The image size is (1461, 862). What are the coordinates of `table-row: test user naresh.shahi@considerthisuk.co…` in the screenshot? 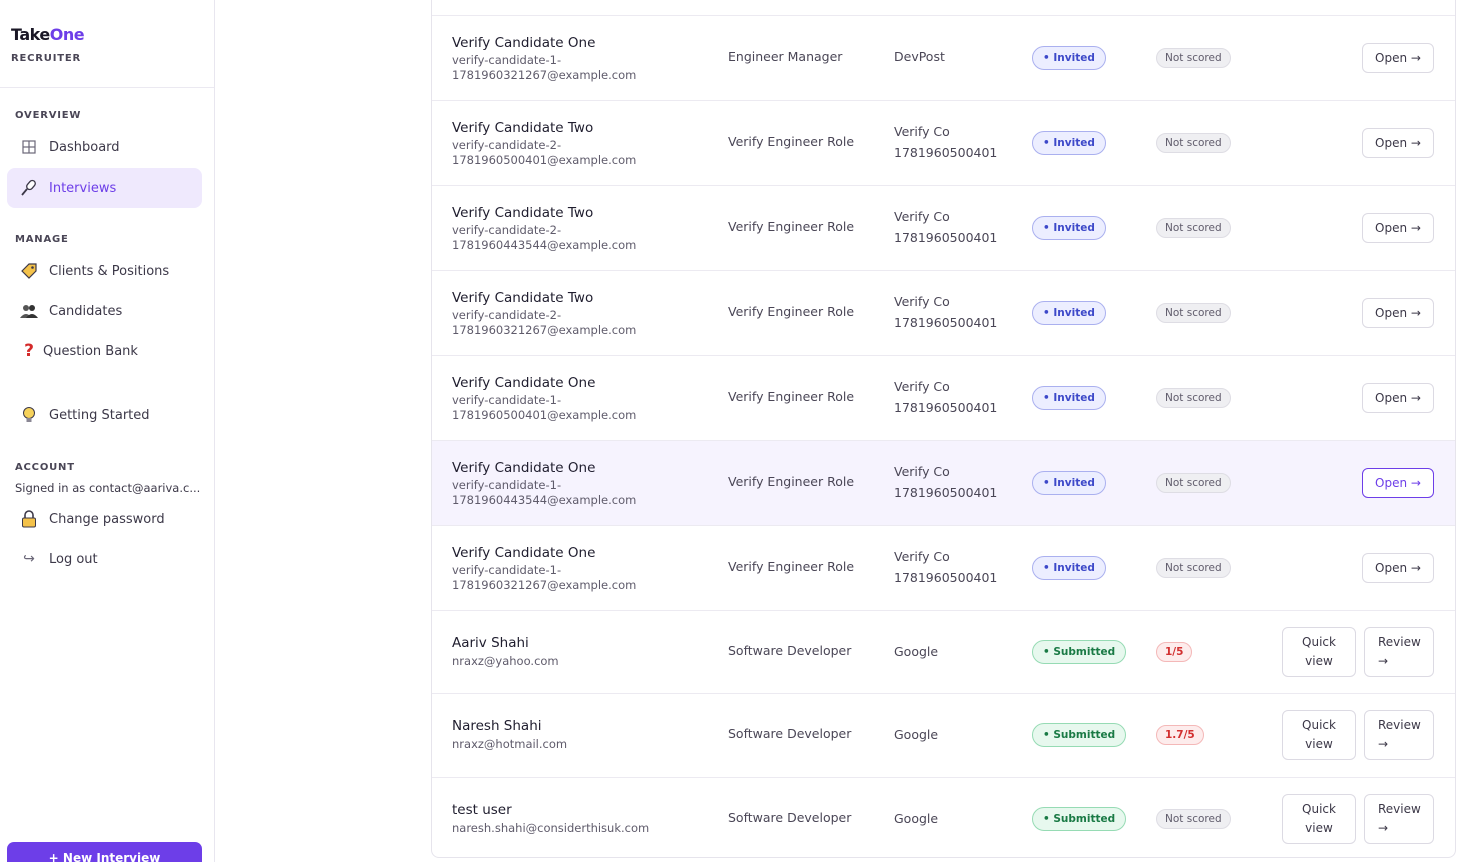 It's located at (943, 817).